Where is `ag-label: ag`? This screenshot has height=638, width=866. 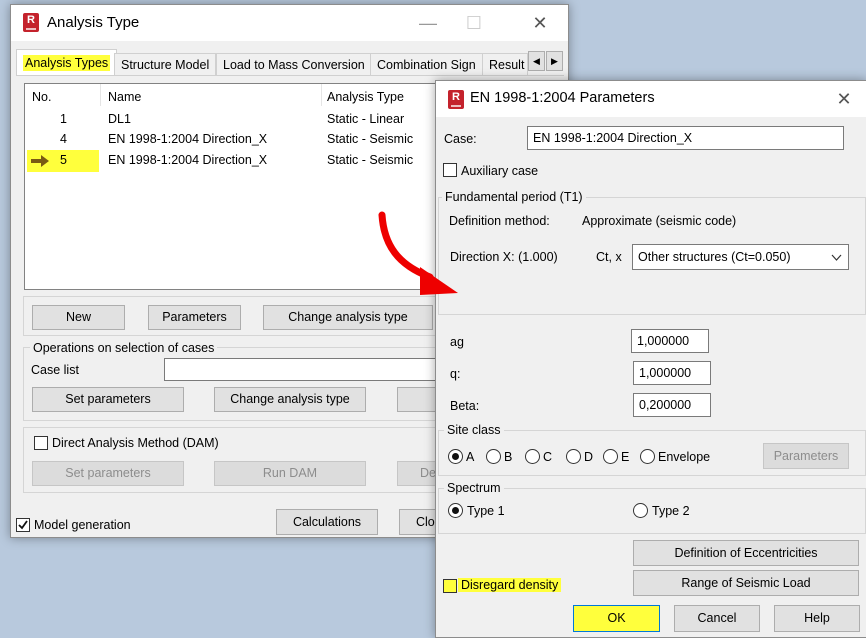
ag-label: ag is located at coordinates (457, 342).